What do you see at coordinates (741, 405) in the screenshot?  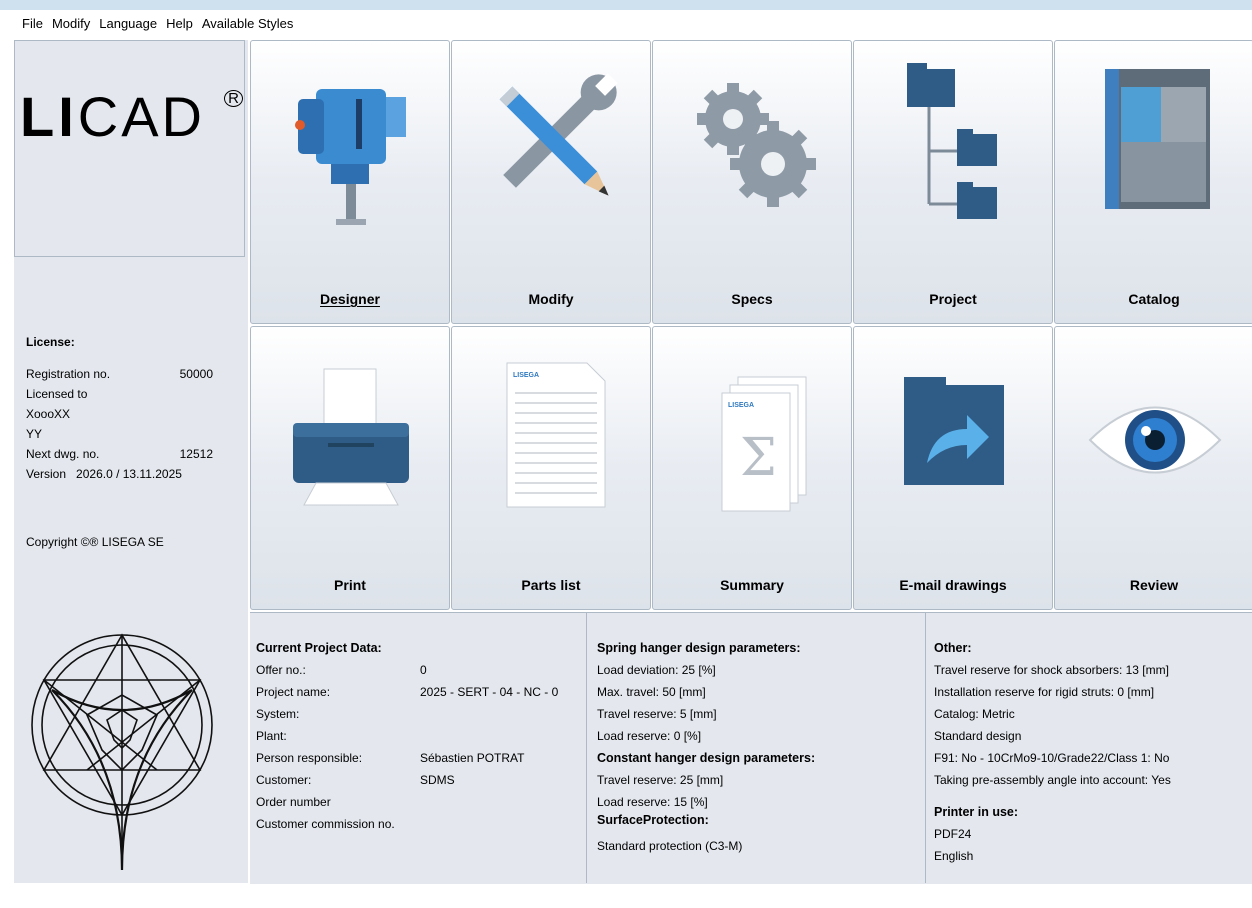 I see `summary-brand: LISEGA` at bounding box center [741, 405].